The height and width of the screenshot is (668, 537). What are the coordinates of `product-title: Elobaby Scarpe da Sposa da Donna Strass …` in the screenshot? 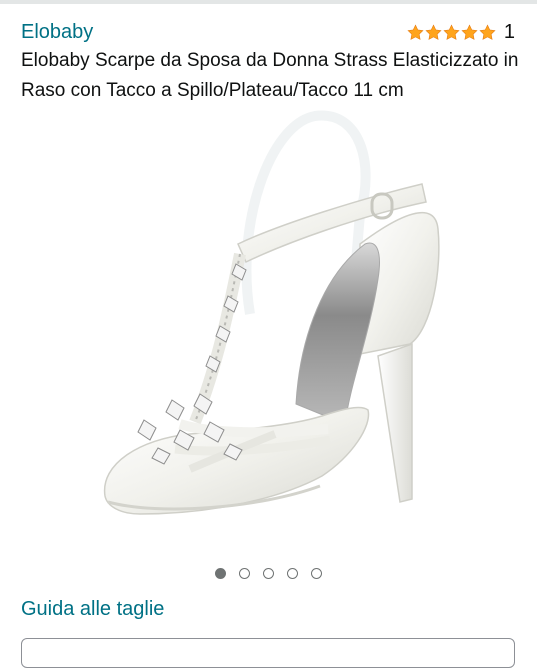 It's located at (270, 75).